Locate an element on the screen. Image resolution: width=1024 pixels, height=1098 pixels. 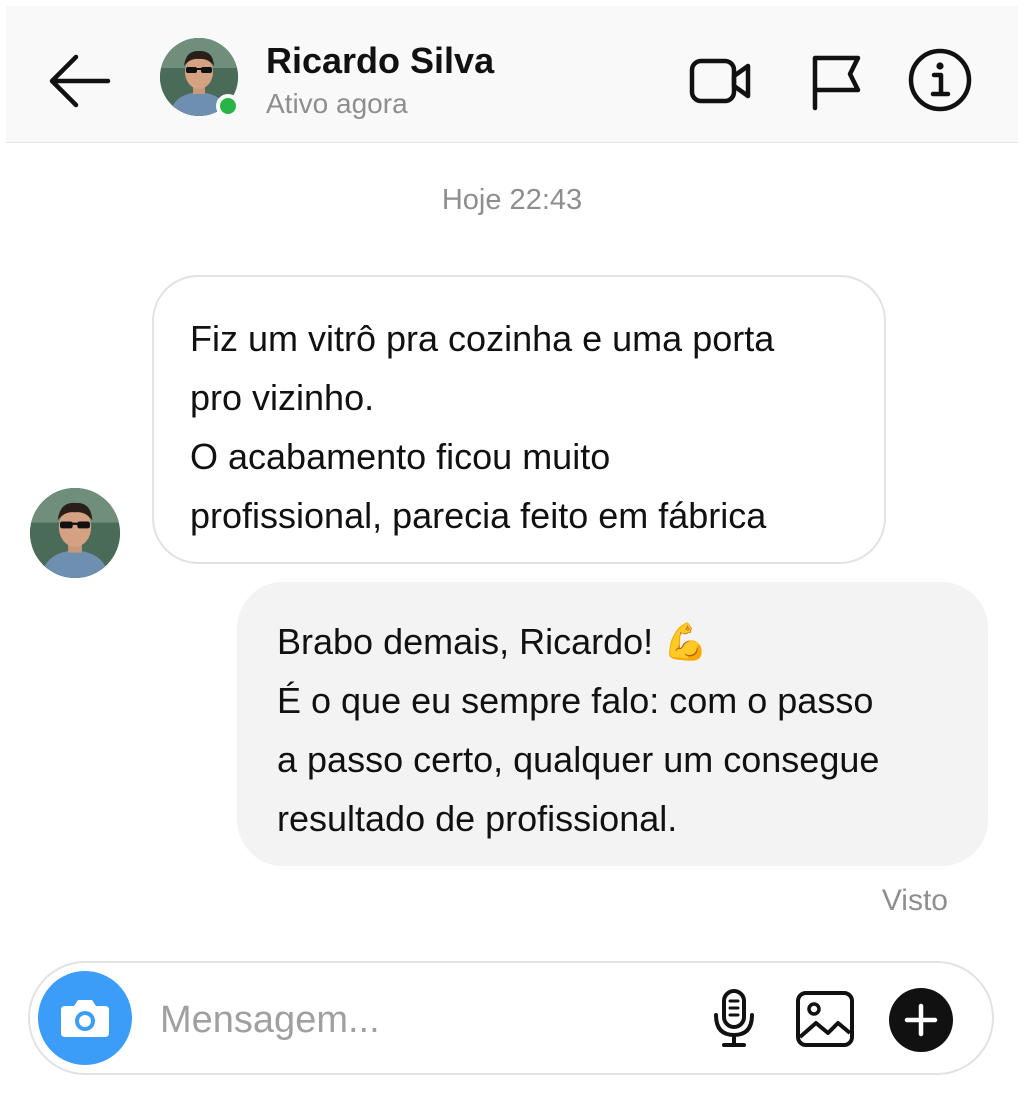
message-line: O acabamento ficou muito is located at coordinates (400, 456).